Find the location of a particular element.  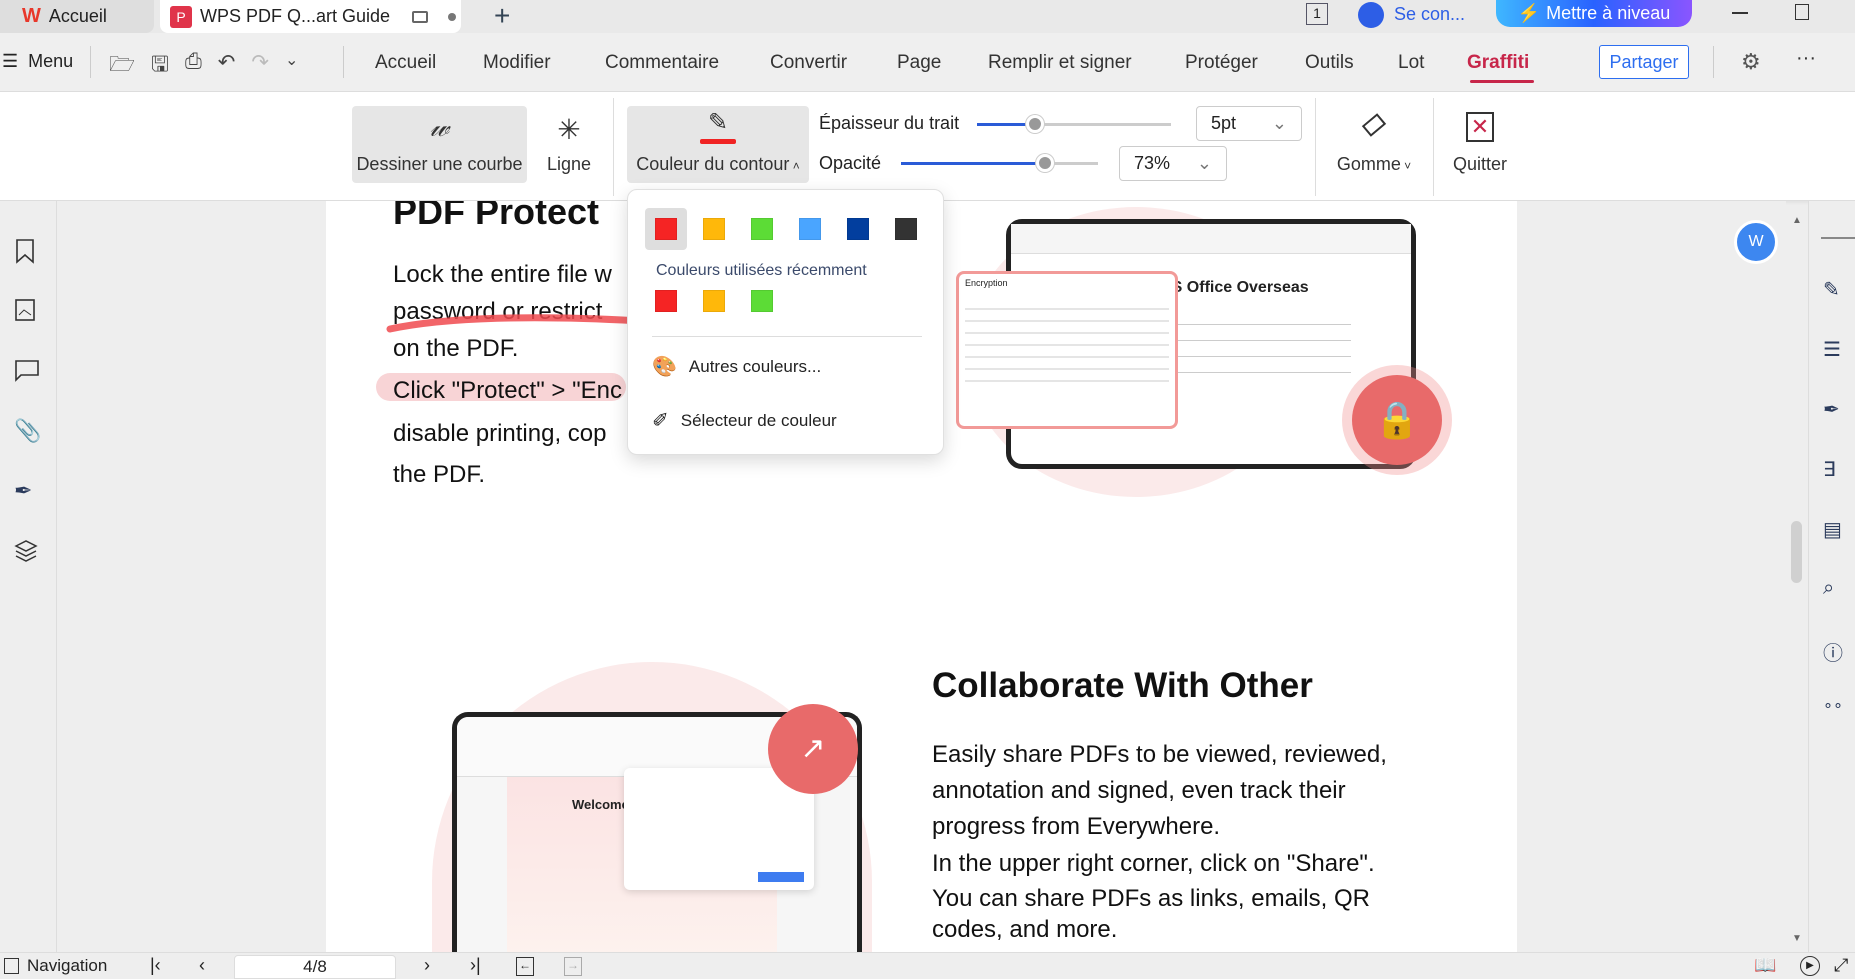

vertical-scrollbar: ▲ ▼ is located at coordinates (1797, 576).